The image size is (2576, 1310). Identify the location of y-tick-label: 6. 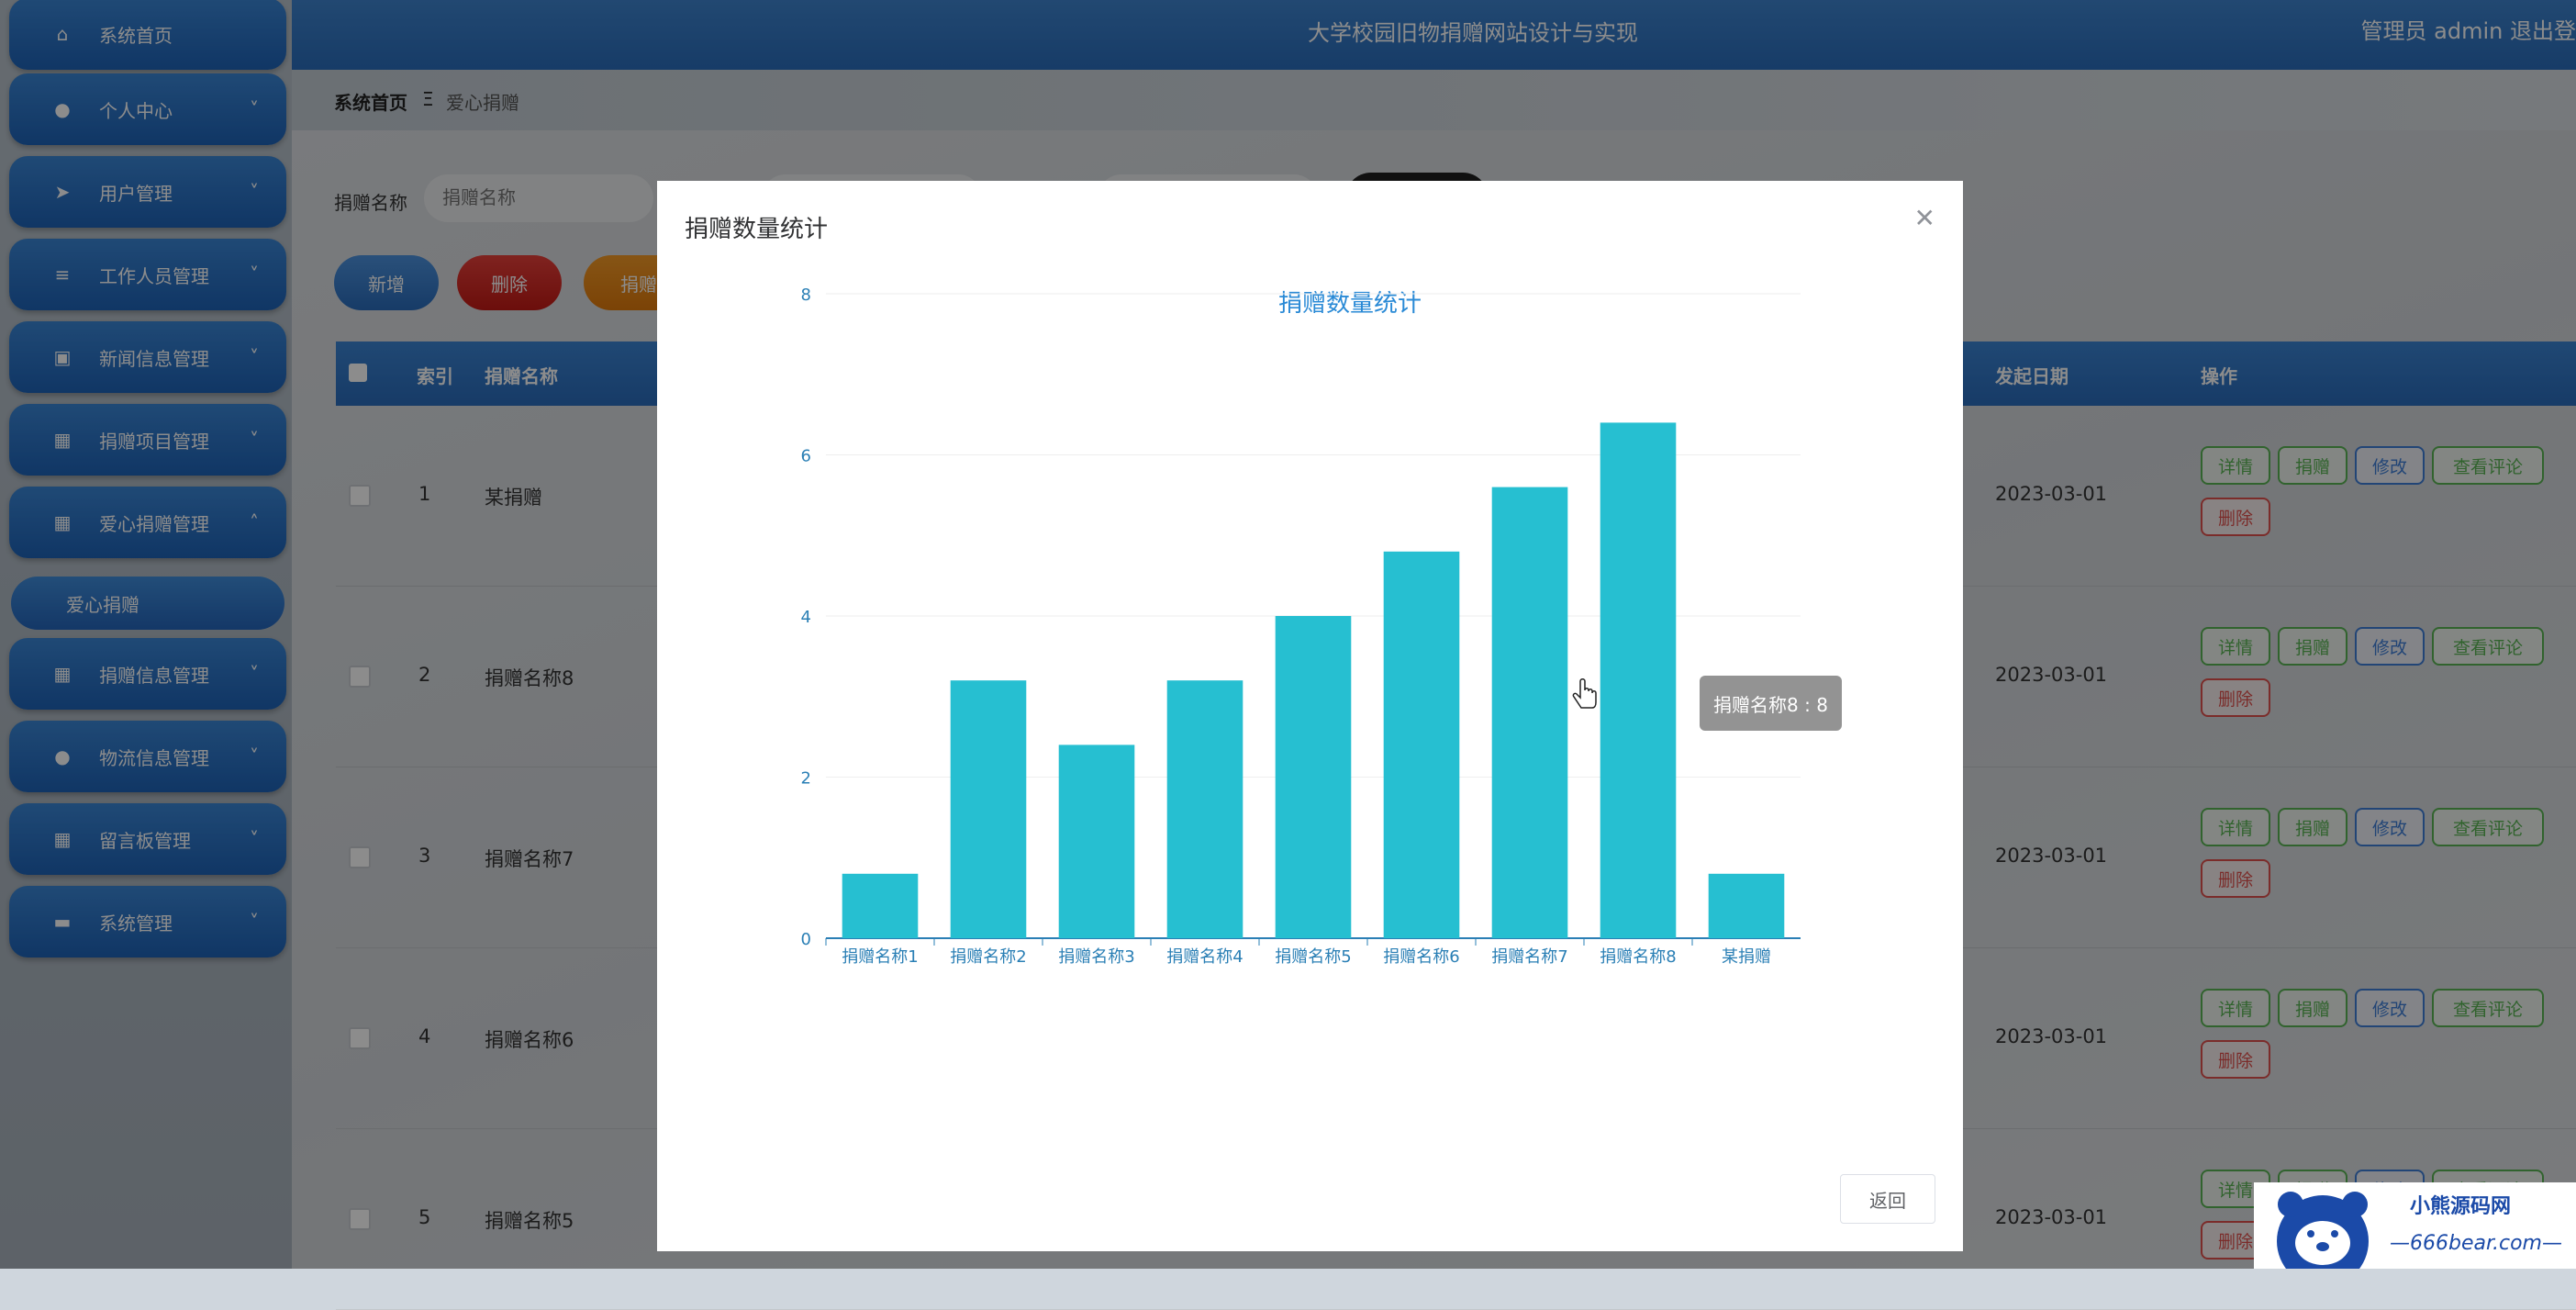
(806, 457).